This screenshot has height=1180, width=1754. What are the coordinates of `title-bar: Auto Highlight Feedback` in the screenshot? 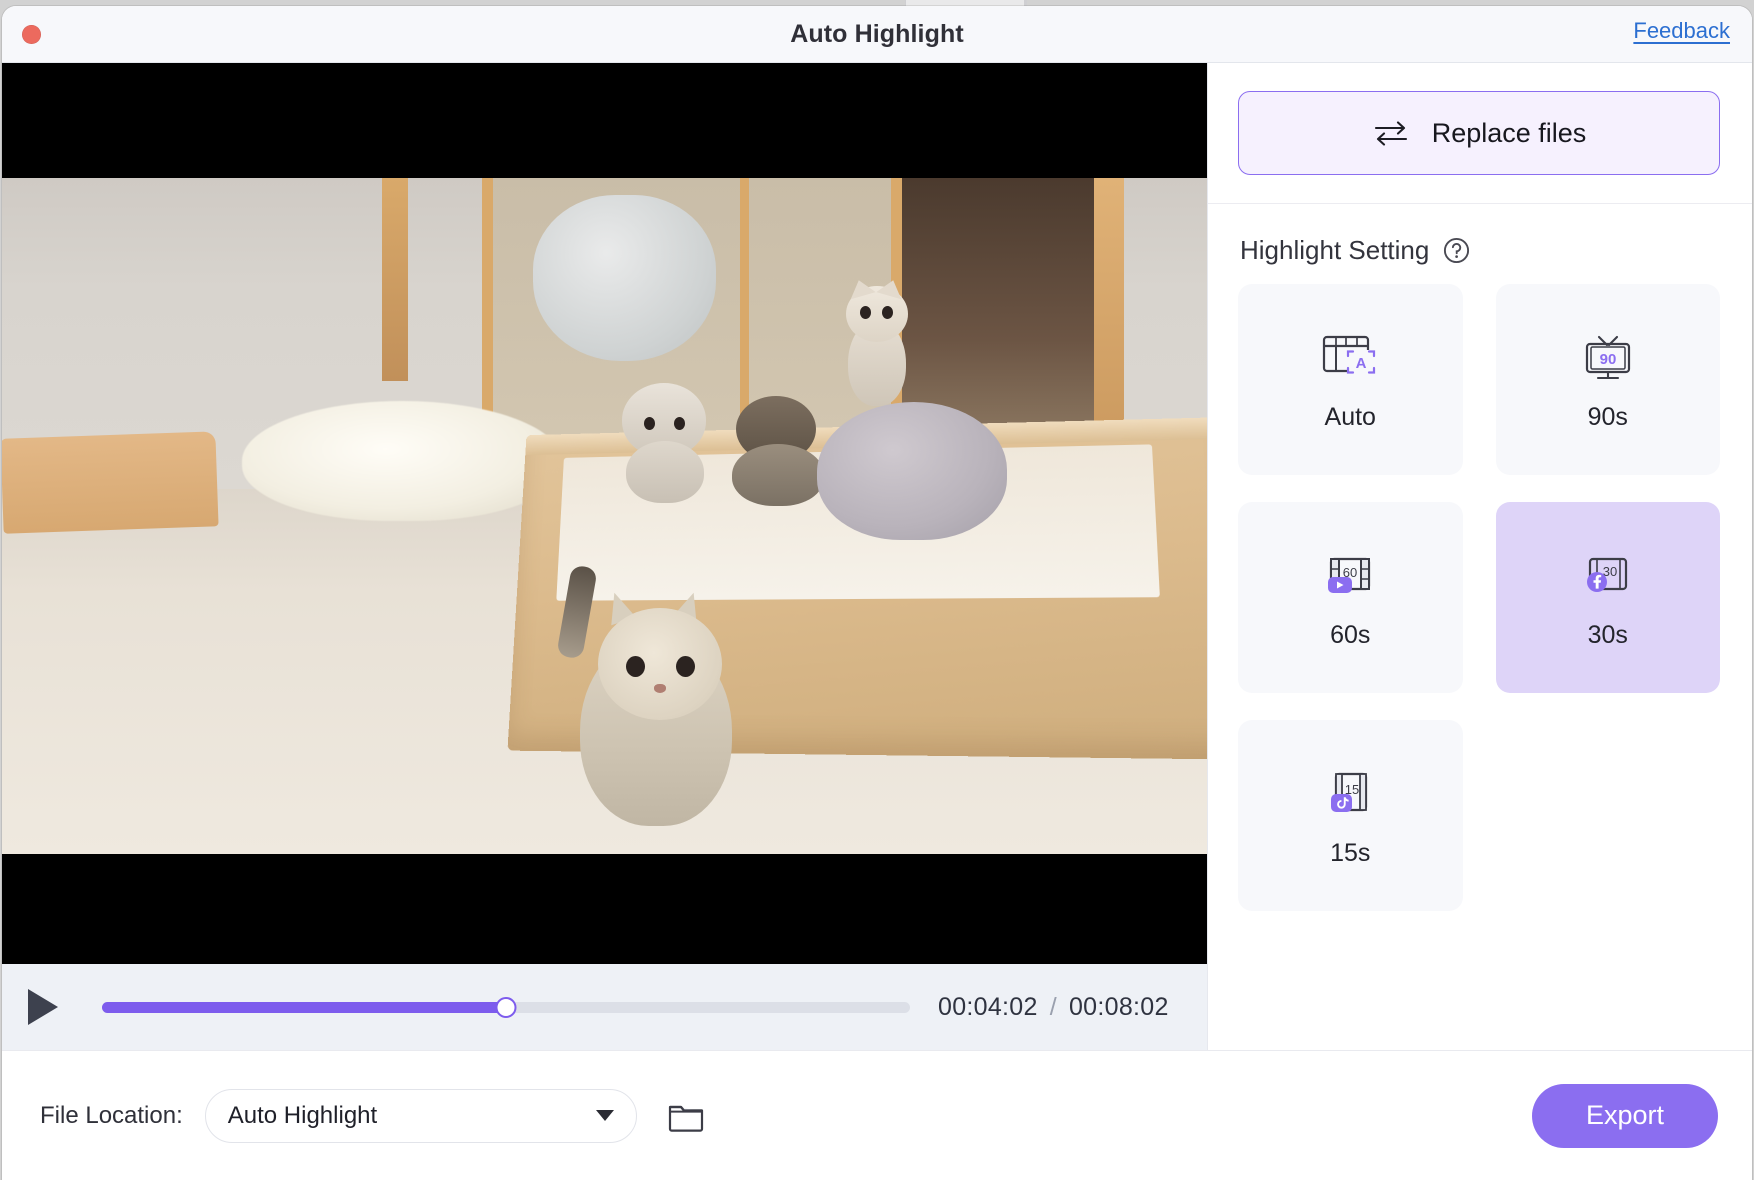 It's located at (877, 34).